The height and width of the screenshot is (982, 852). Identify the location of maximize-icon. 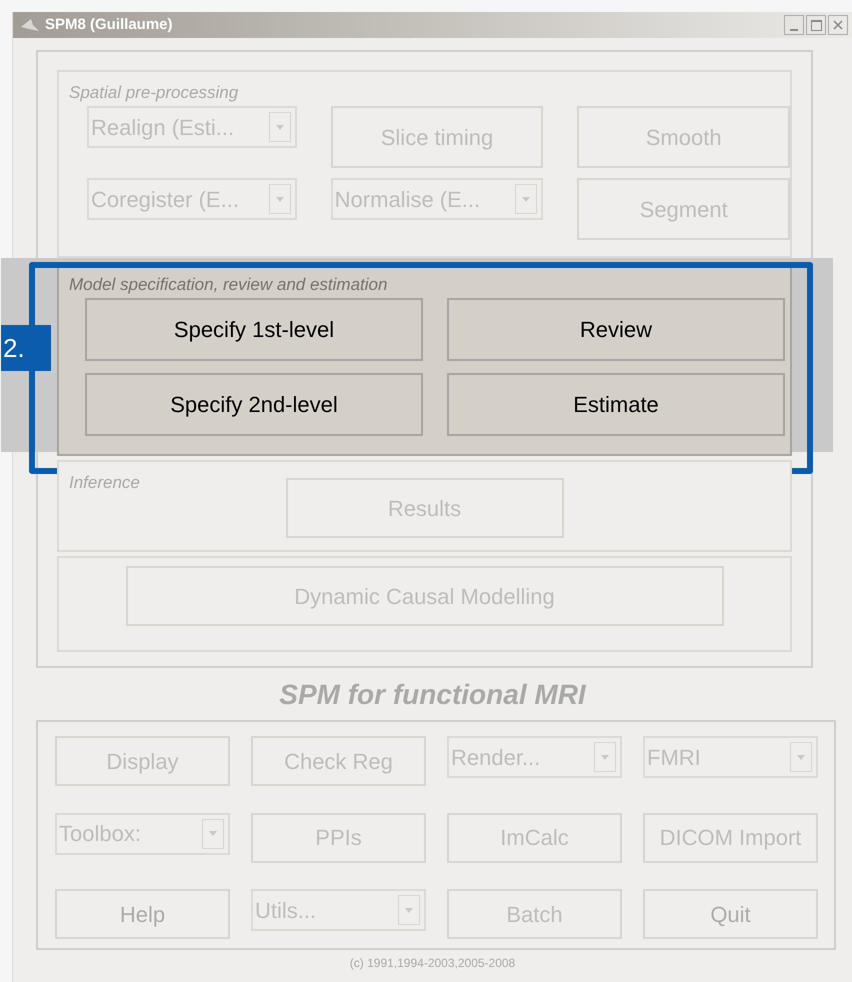
(816, 25).